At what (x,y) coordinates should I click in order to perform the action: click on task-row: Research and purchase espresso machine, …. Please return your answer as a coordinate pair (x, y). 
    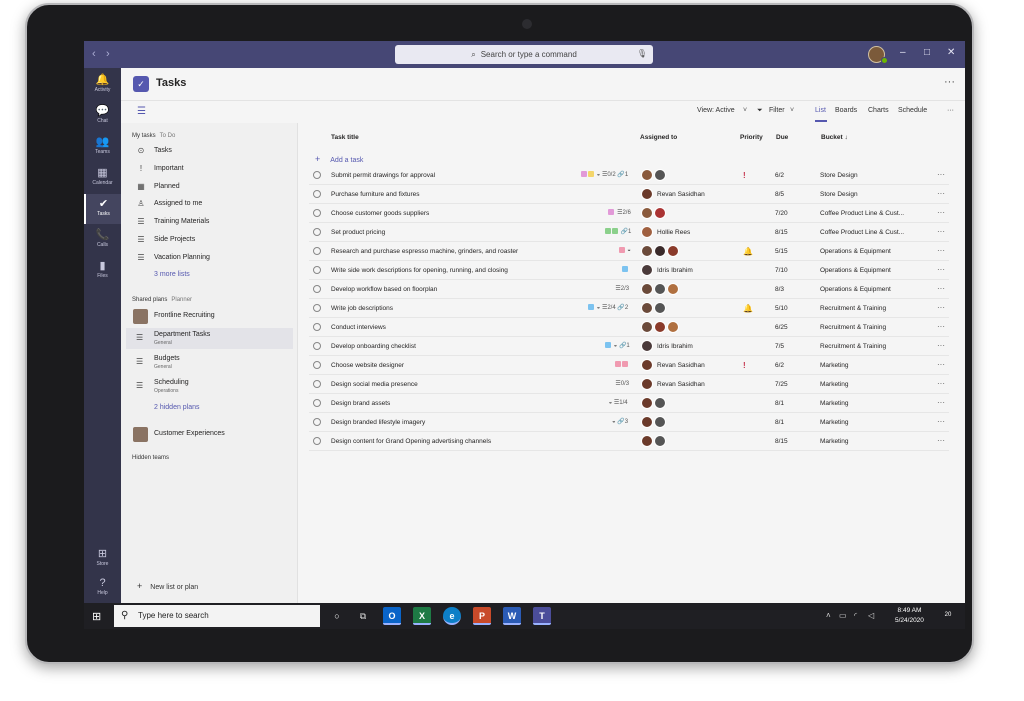
    Looking at the image, I should click on (629, 251).